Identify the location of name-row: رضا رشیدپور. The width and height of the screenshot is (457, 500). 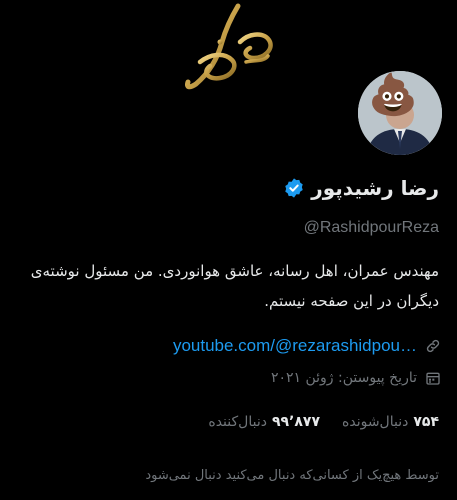
(361, 188).